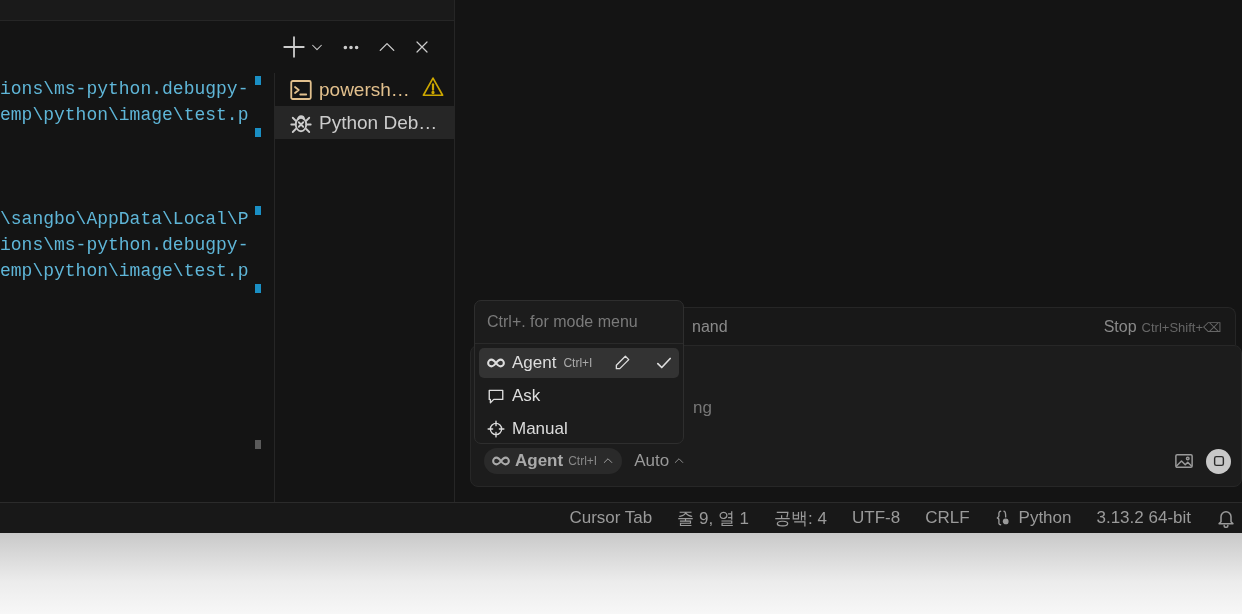  I want to click on status-item: 줄 9, 열 1, so click(713, 518).